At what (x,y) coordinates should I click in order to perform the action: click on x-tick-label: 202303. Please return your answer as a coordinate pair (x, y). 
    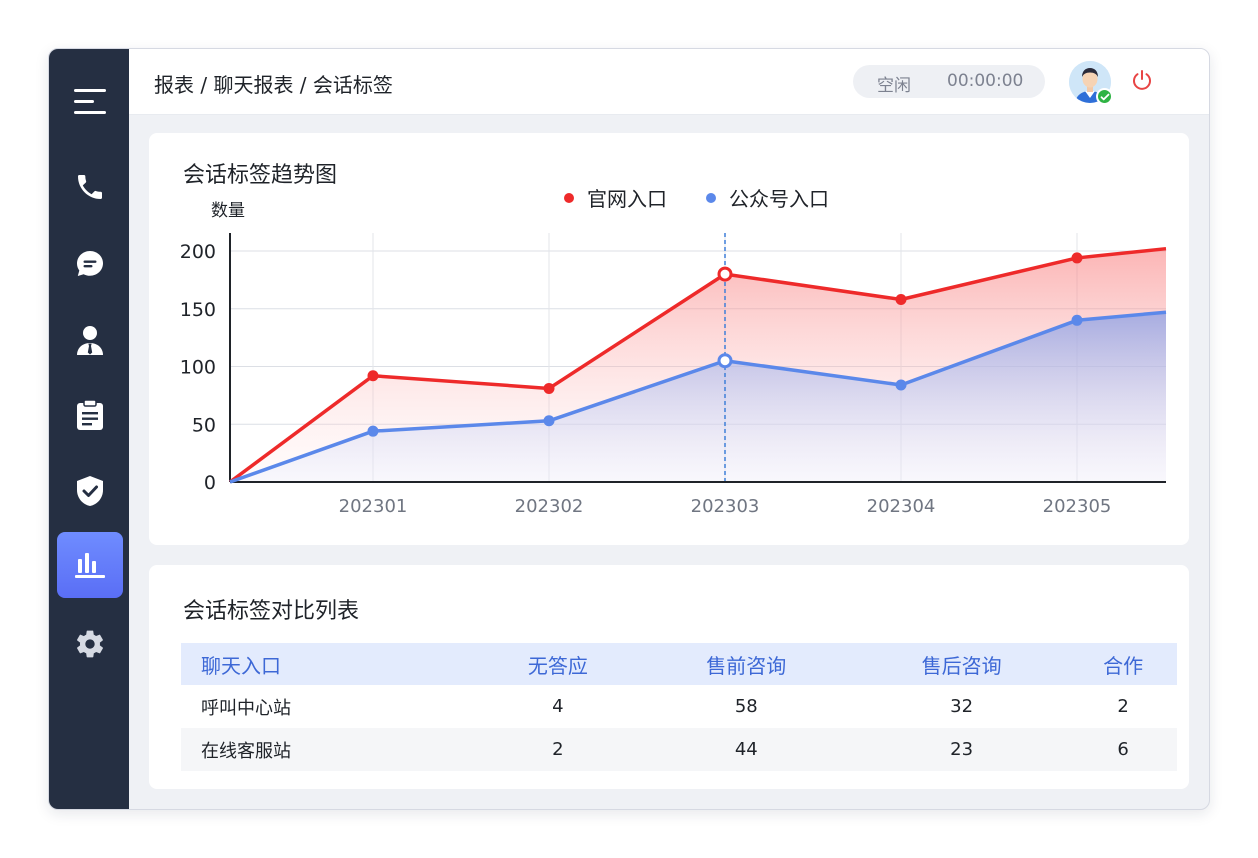
    Looking at the image, I should click on (725, 506).